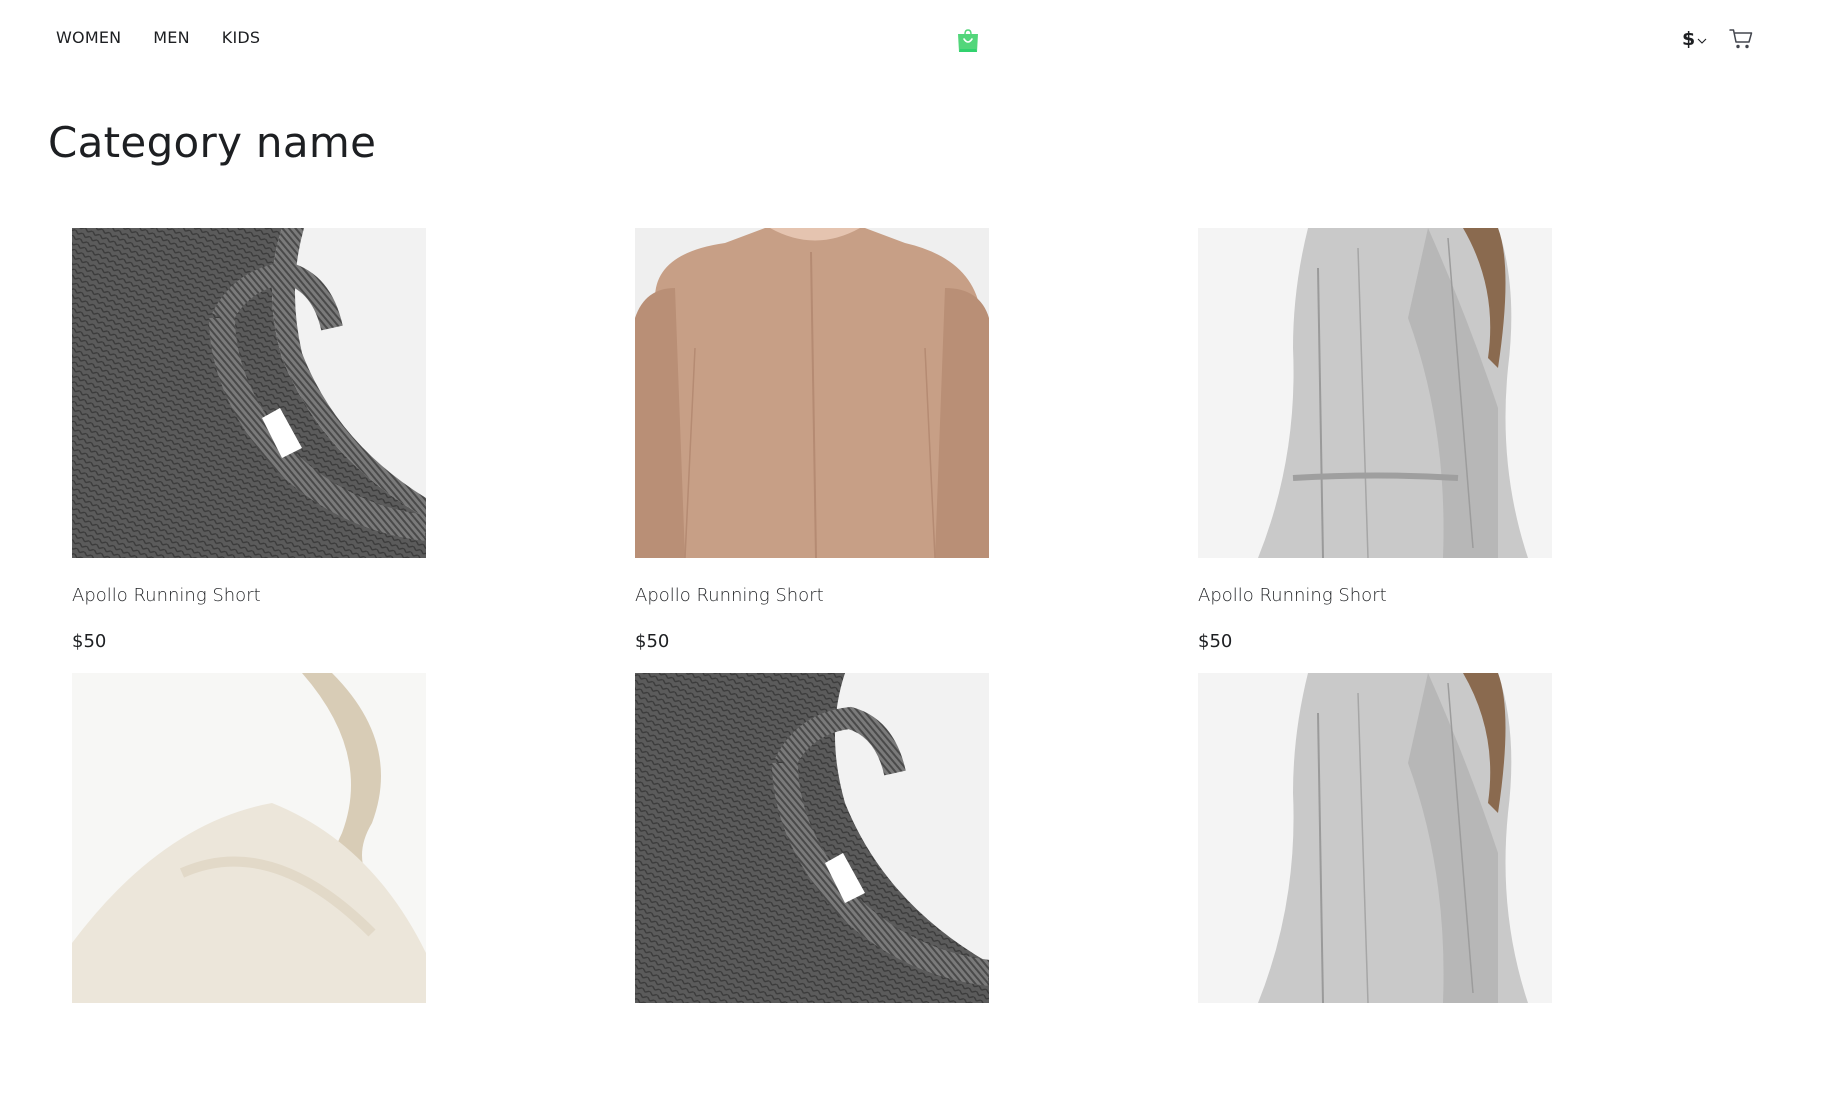 Image resolution: width=1848 pixels, height=1117 pixels. What do you see at coordinates (1741, 39) in the screenshot?
I see `cart-icon` at bounding box center [1741, 39].